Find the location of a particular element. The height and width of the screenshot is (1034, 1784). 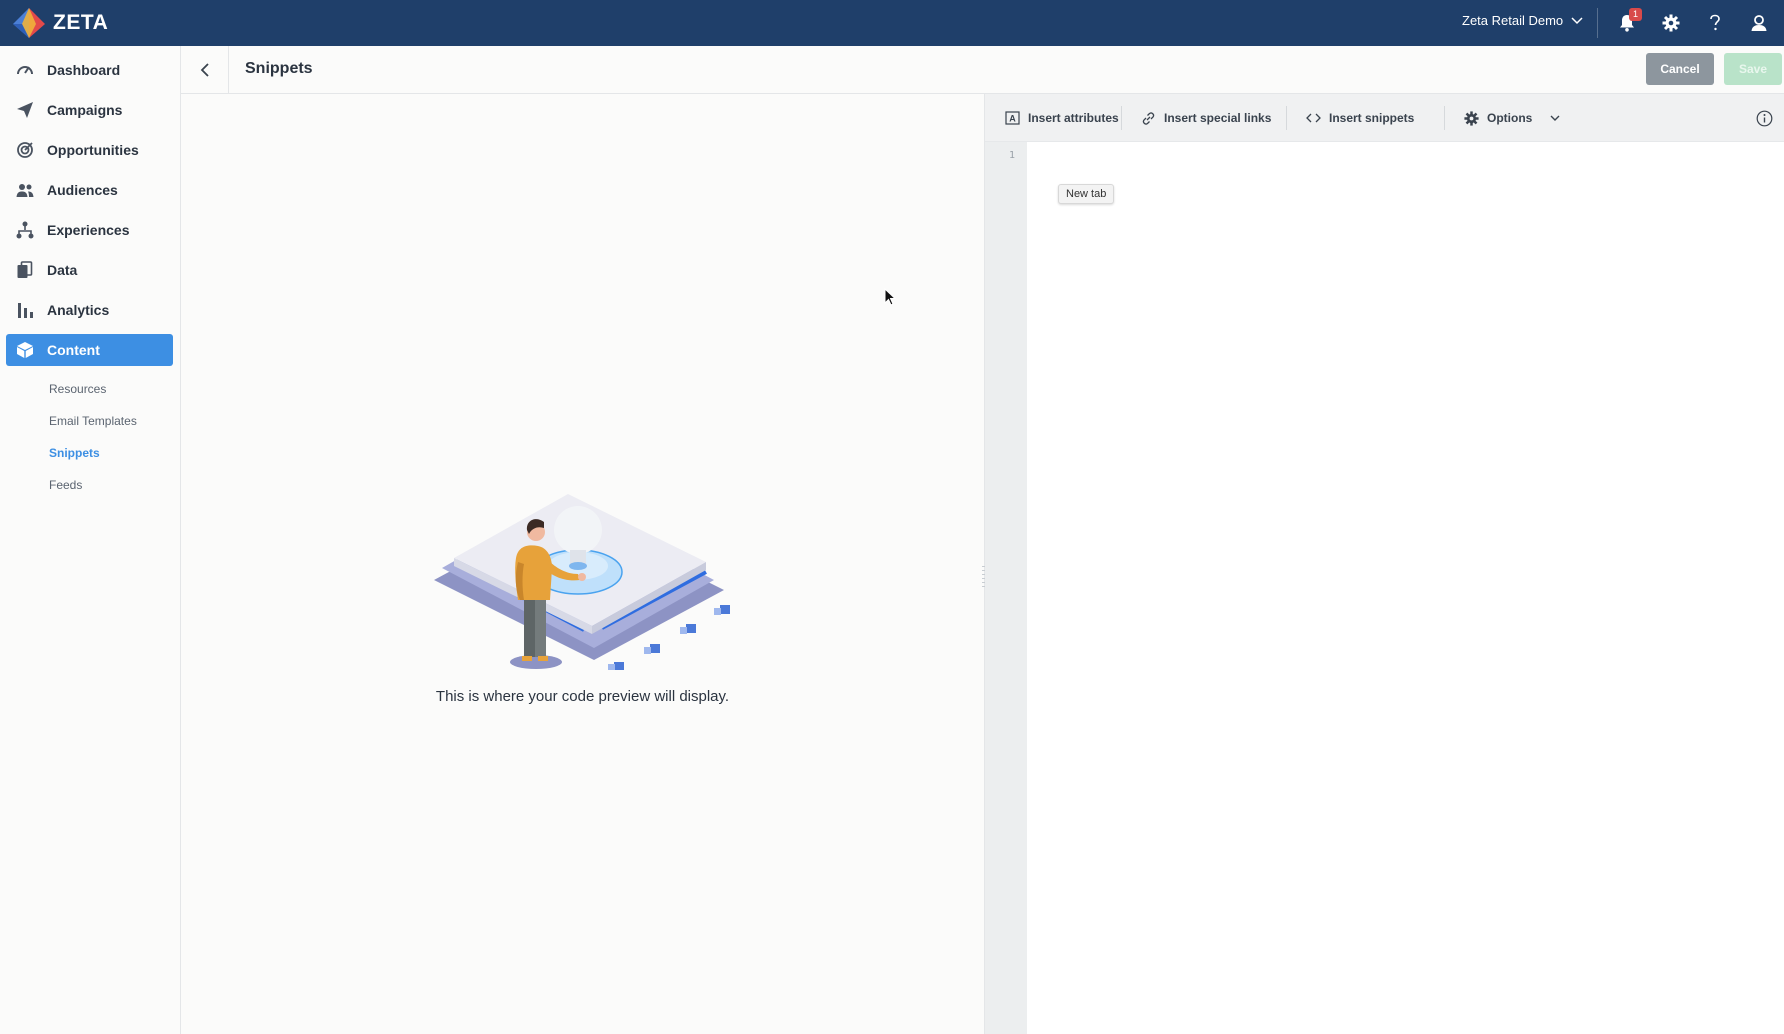

sidebar-item-experiences: Experiences is located at coordinates (89, 230).